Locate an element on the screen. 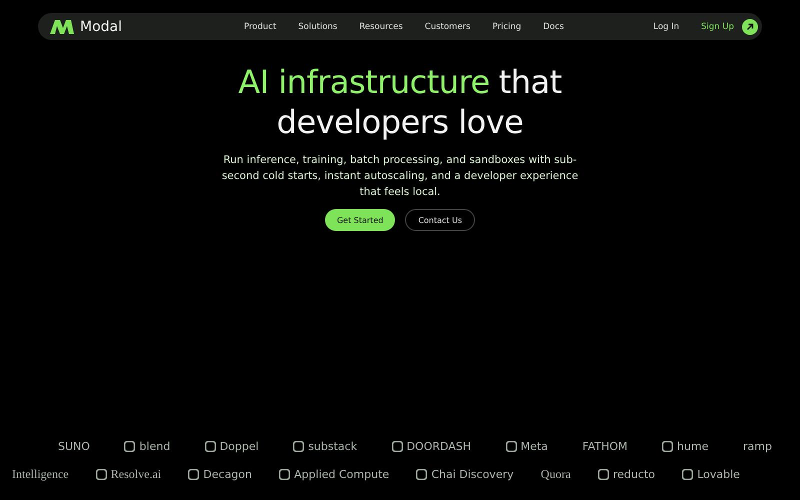  nav-link: Customers is located at coordinates (447, 27).